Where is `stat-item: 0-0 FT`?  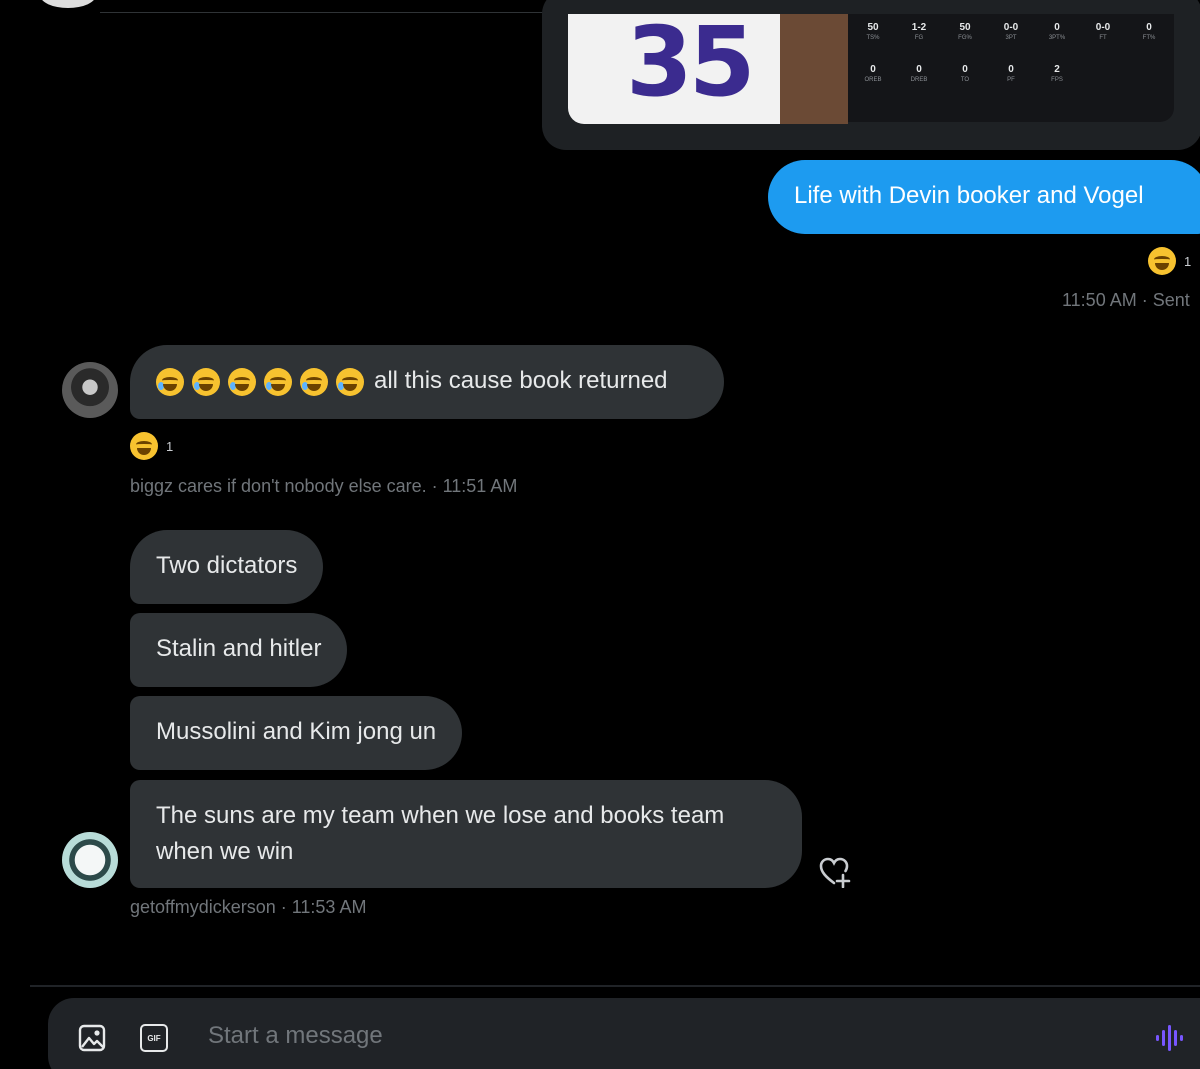
stat-item: 0-0 FT is located at coordinates (1103, 31).